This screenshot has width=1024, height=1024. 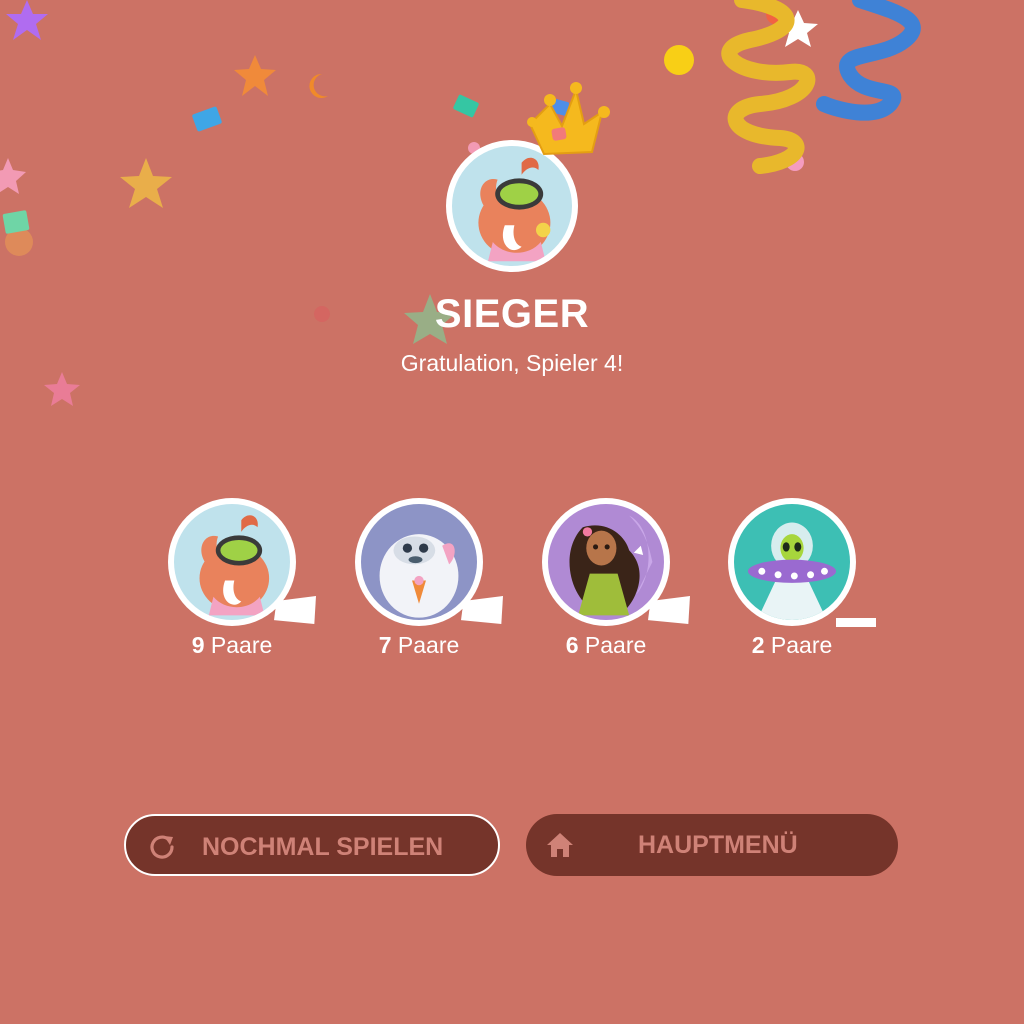 What do you see at coordinates (868, 60) in the screenshot?
I see `streamer-blue` at bounding box center [868, 60].